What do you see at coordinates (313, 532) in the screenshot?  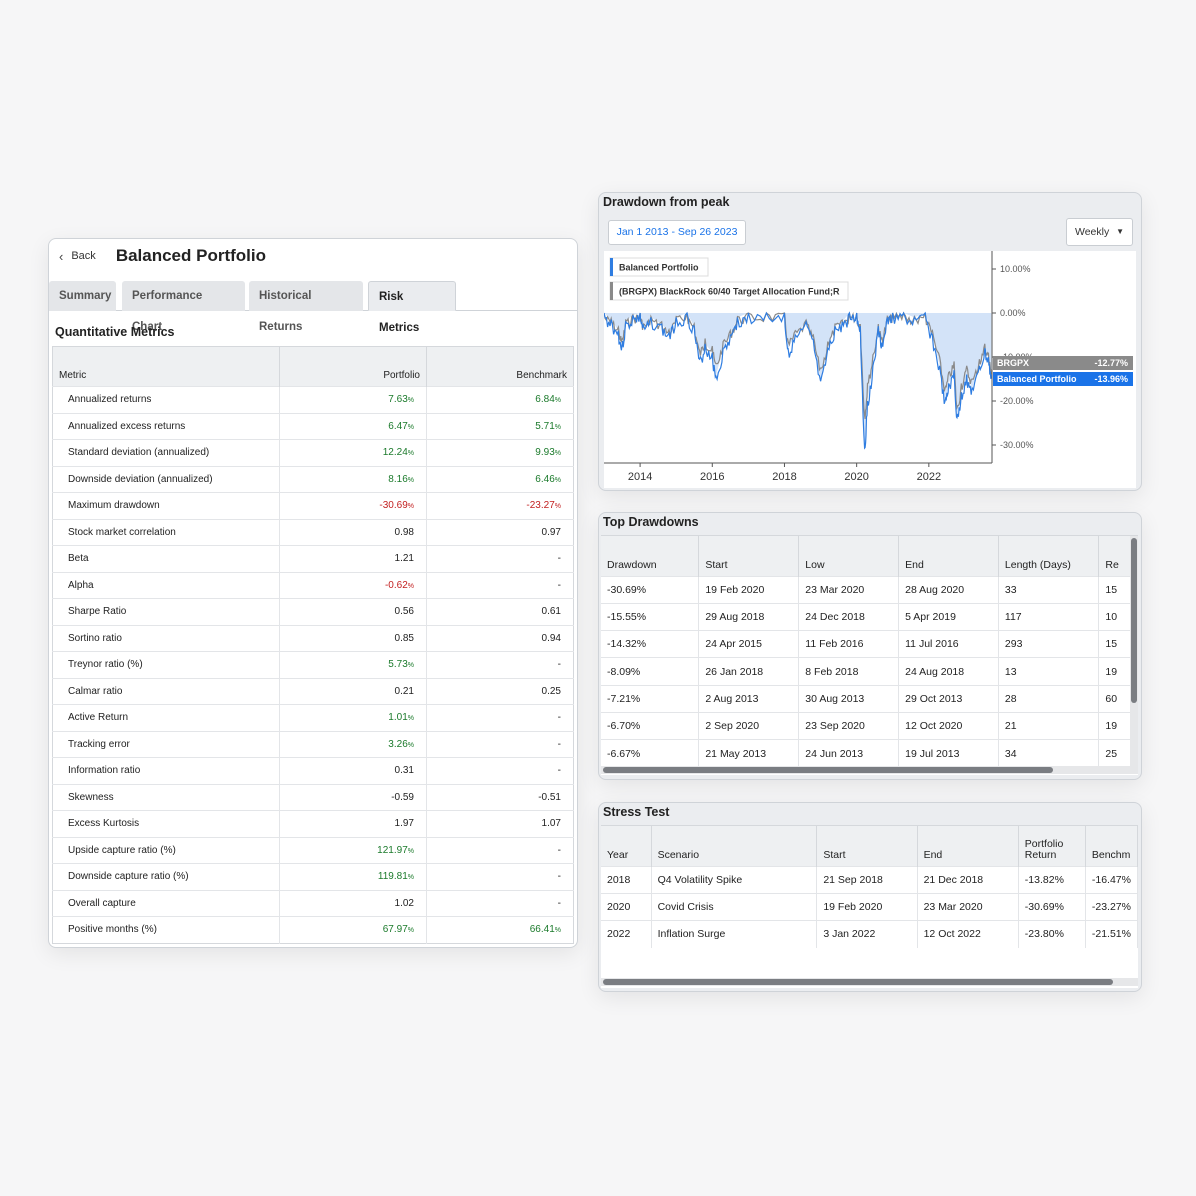 I see `table-row: Stock market correlation 0.98 0.97` at bounding box center [313, 532].